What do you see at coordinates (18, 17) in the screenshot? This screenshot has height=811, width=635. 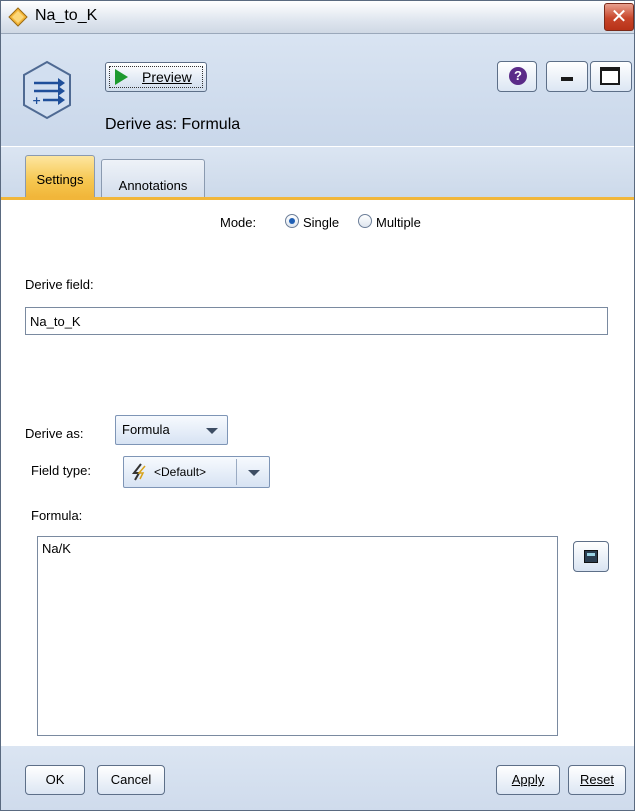 I see `derive-node-diamond-icon` at bounding box center [18, 17].